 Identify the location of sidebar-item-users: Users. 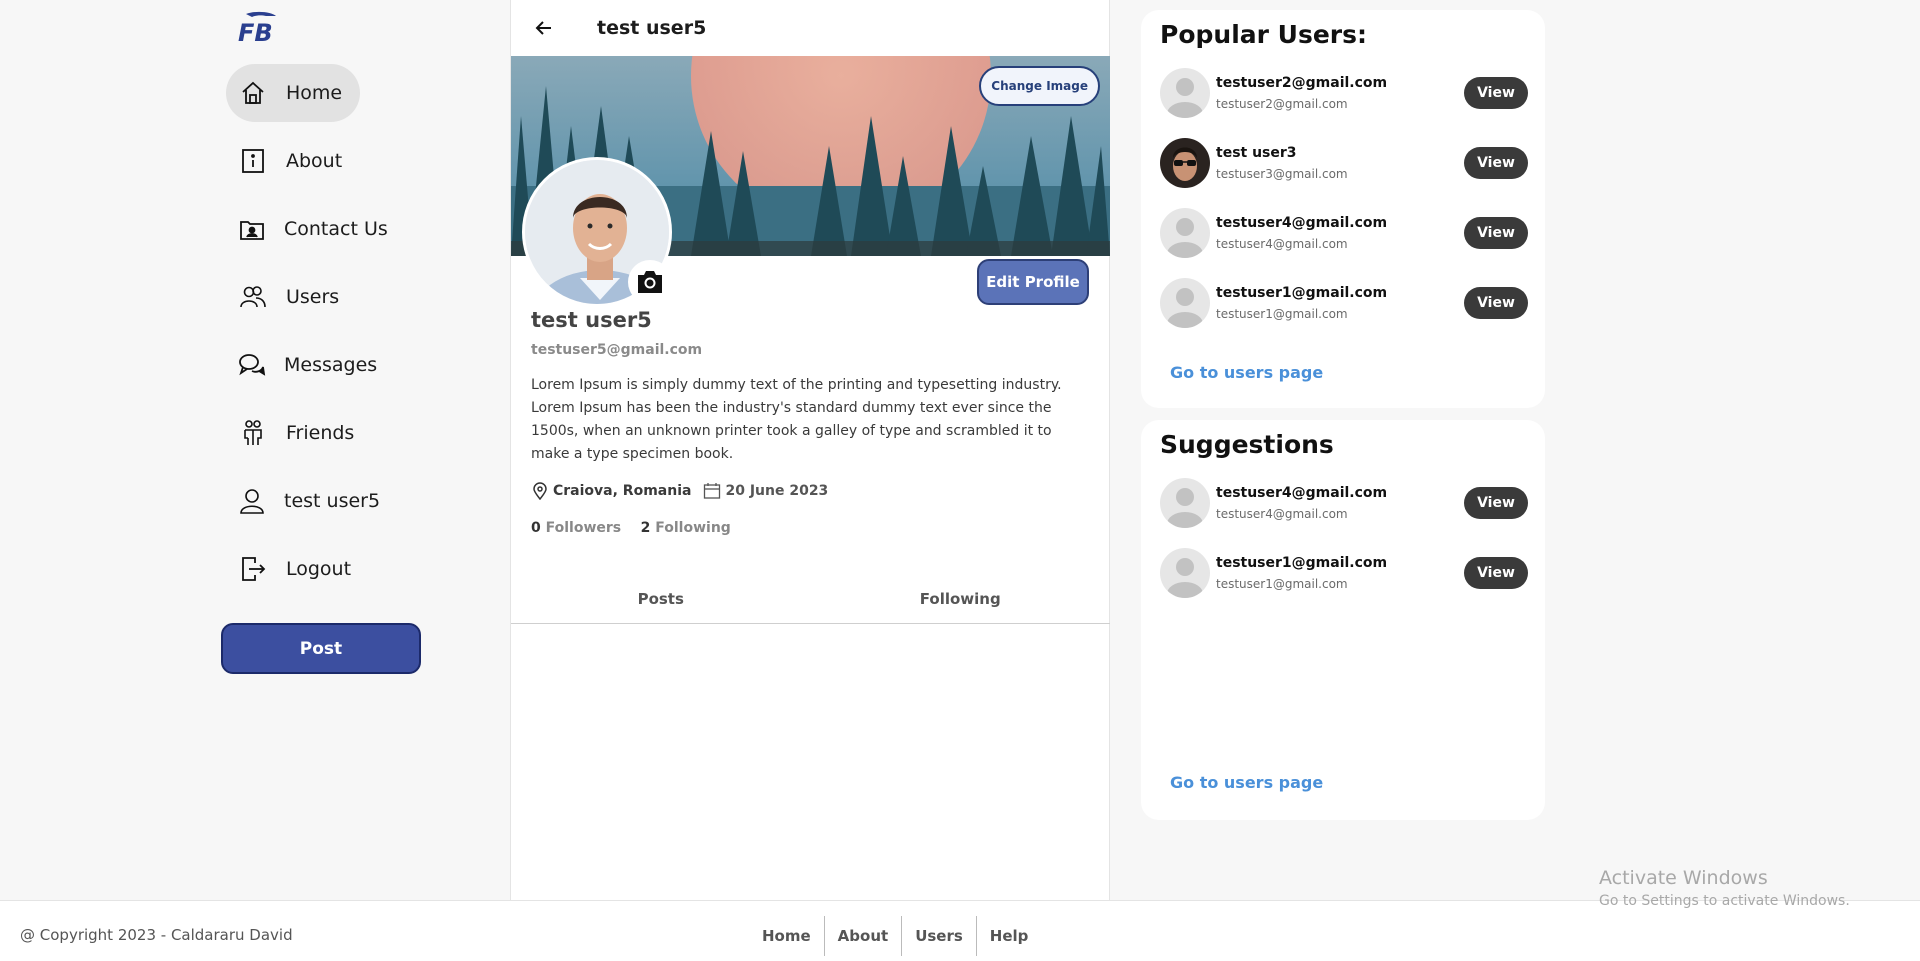
(293, 297).